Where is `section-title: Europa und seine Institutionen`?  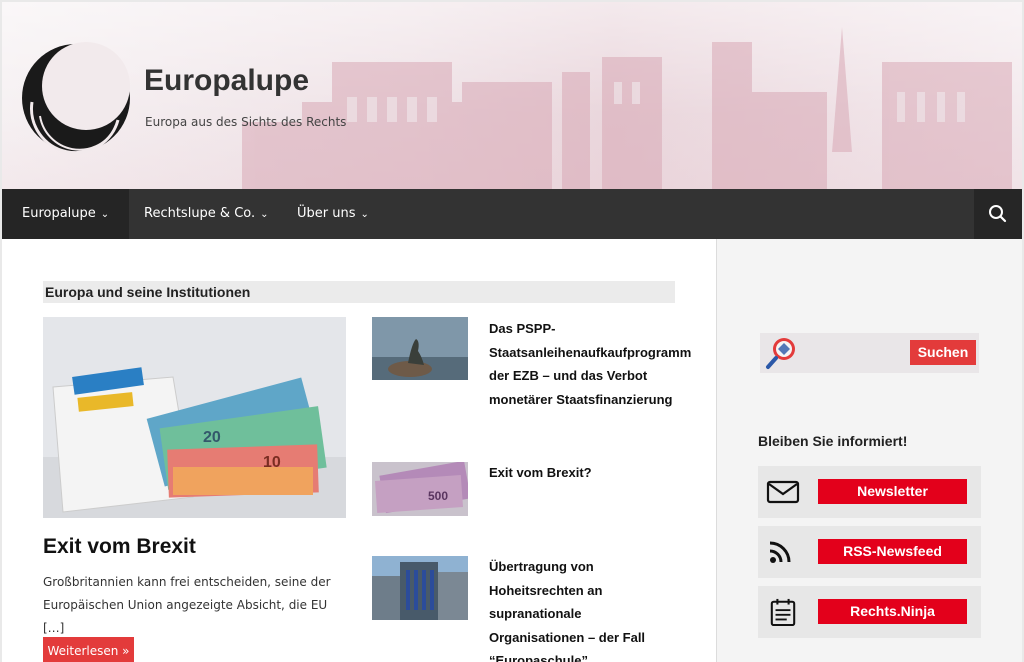
section-title: Europa und seine Institutionen is located at coordinates (359, 292).